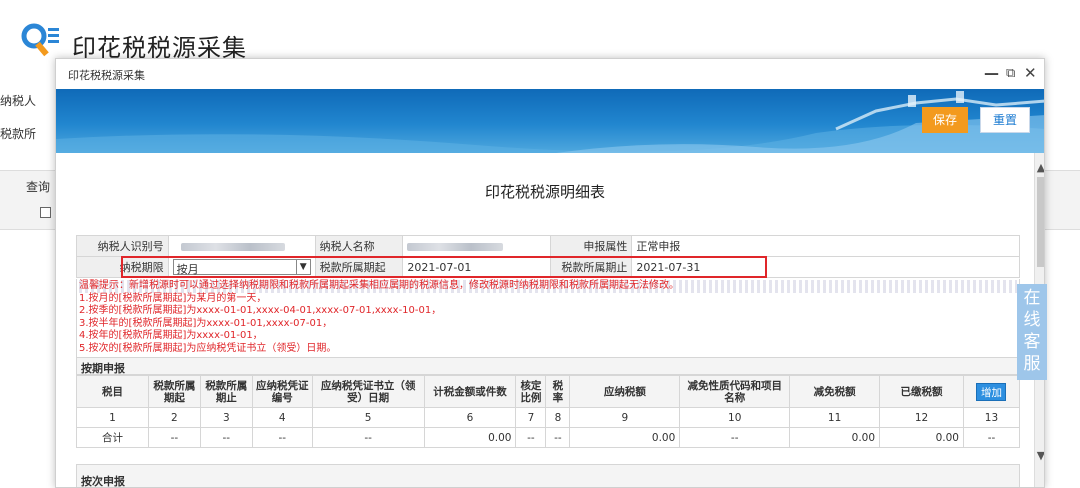 This screenshot has height=488, width=1080. Describe the element at coordinates (232, 246) in the screenshot. I see `blurred-taxpayer-id` at that location.